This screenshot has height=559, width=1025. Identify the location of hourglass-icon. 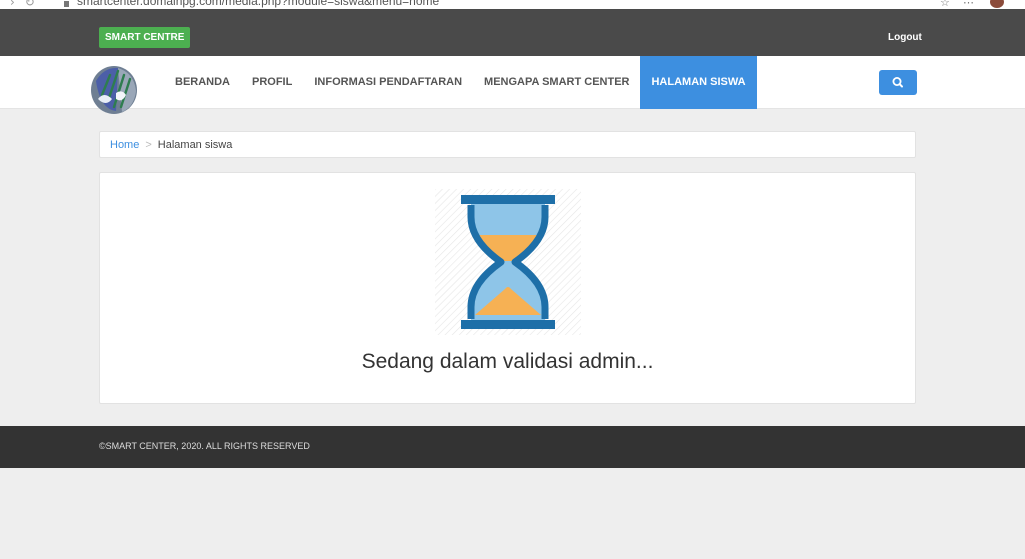
(508, 262).